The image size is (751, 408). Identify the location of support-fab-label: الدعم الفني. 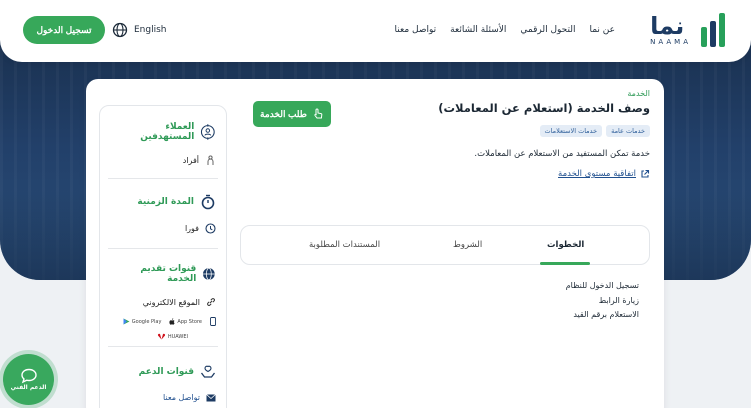
(28, 387).